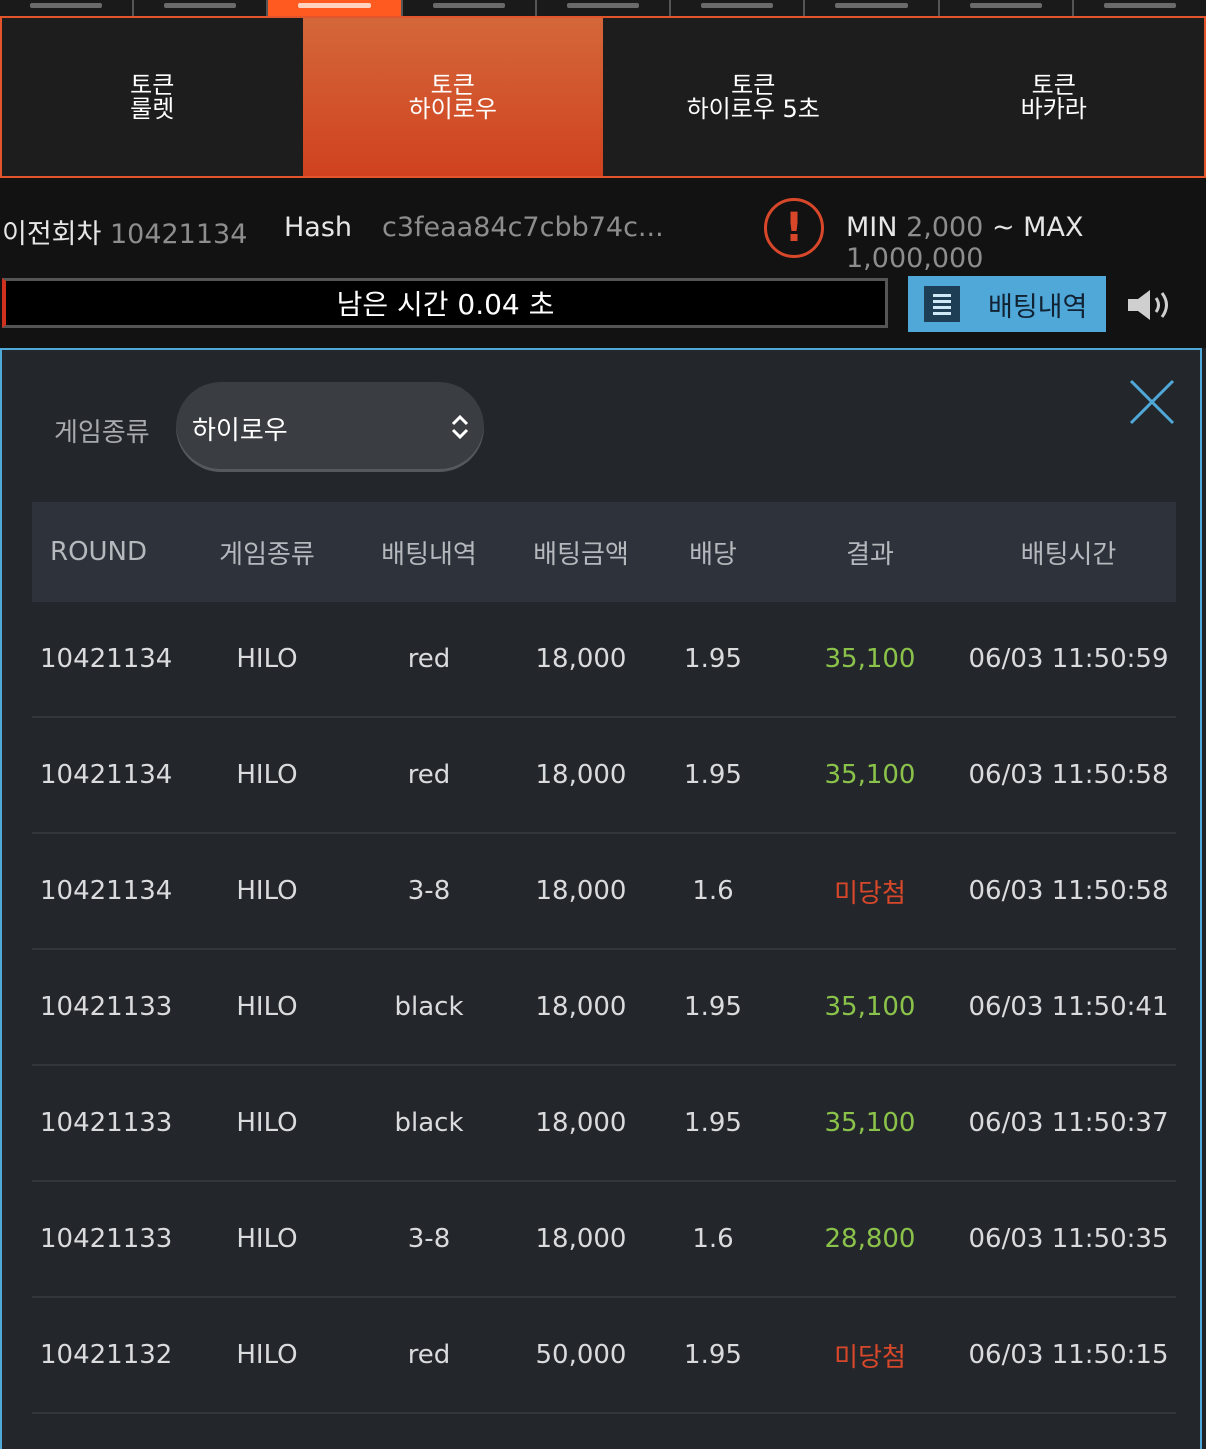 The width and height of the screenshot is (1206, 1449). I want to click on remaining-time-text: 남은 시간 0.04 초, so click(445, 304).